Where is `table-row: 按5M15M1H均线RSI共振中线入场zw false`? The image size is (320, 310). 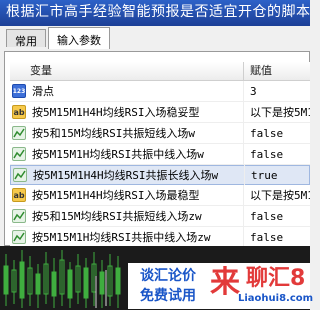 table-row: 按5M15M1H均线RSI共振中线入场zw false is located at coordinates (160, 237).